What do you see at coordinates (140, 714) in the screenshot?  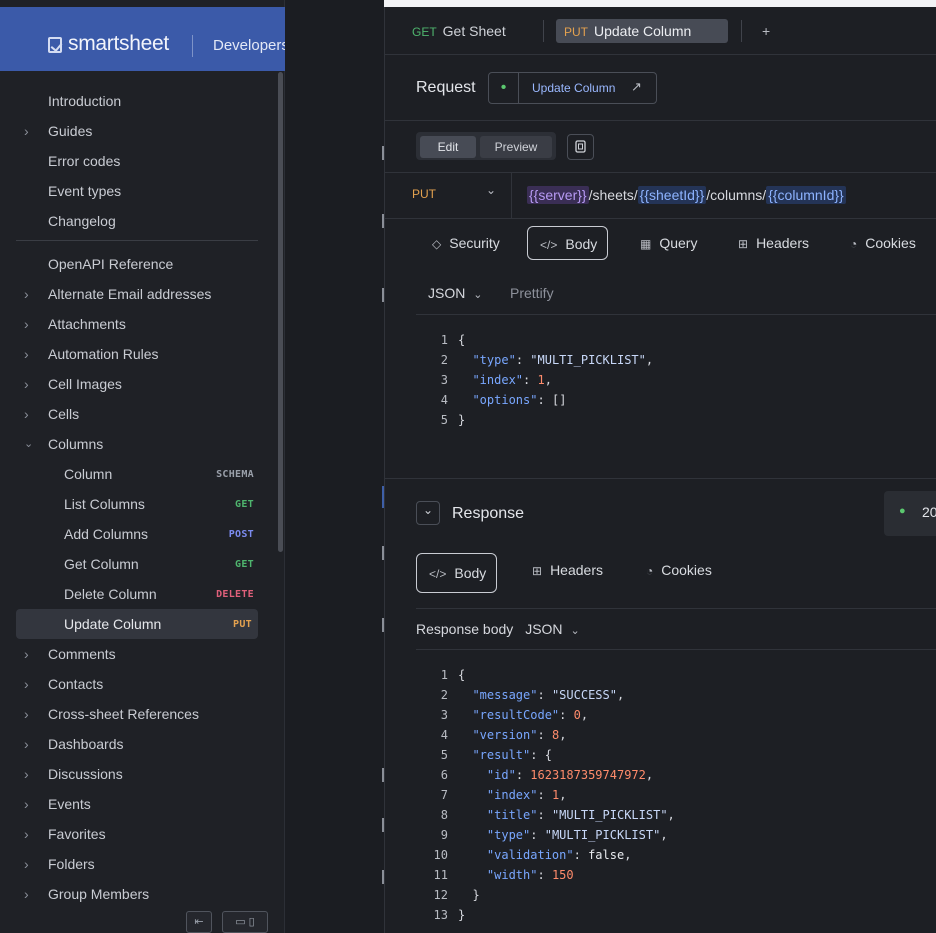 I see `sidebar-item: › Cross-sheet References` at bounding box center [140, 714].